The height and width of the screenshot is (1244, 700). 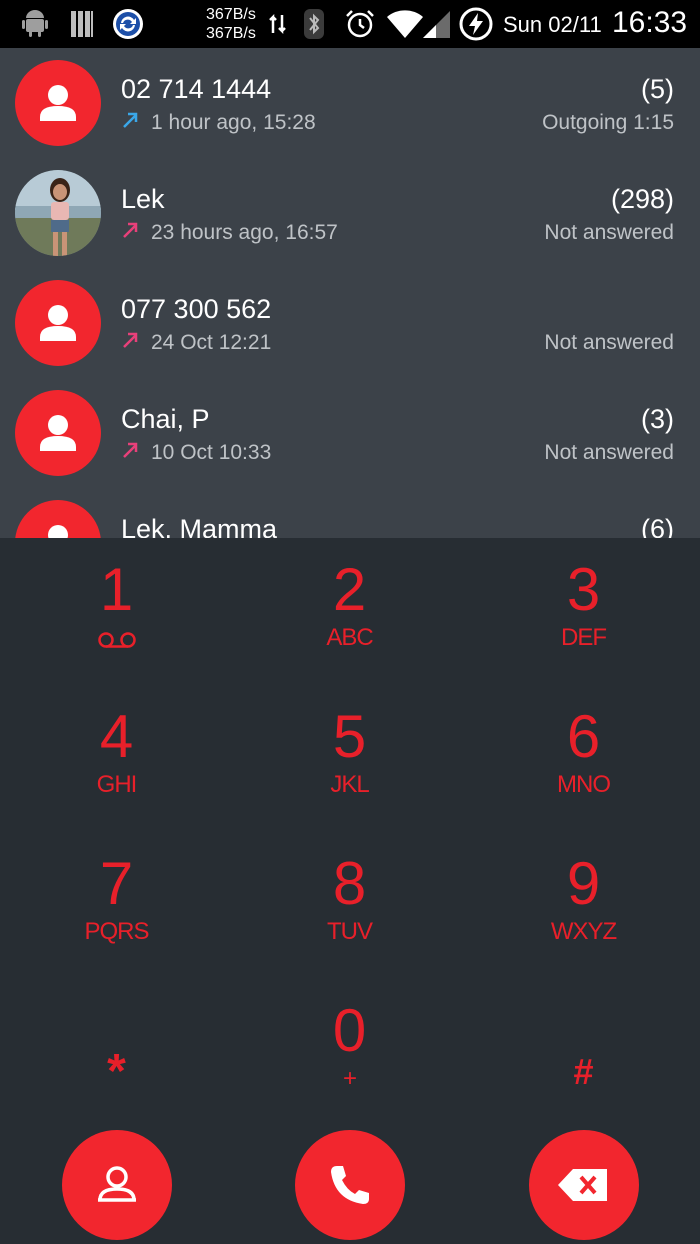 I want to click on call-time-text: 24 Oct 12:21, so click(x=211, y=342).